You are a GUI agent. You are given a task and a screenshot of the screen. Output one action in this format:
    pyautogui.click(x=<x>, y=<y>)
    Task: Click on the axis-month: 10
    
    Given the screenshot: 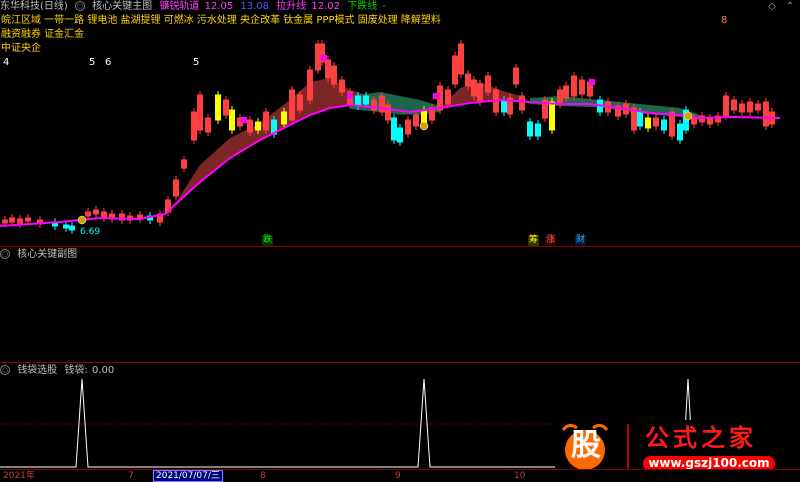 What is the action you would take?
    pyautogui.click(x=520, y=476)
    